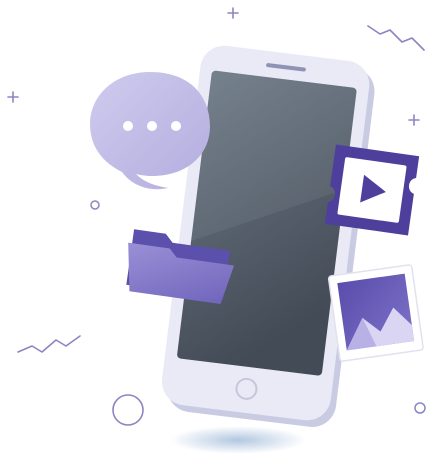 The image size is (427, 466). I want to click on video-ticket-icon, so click(372, 190).